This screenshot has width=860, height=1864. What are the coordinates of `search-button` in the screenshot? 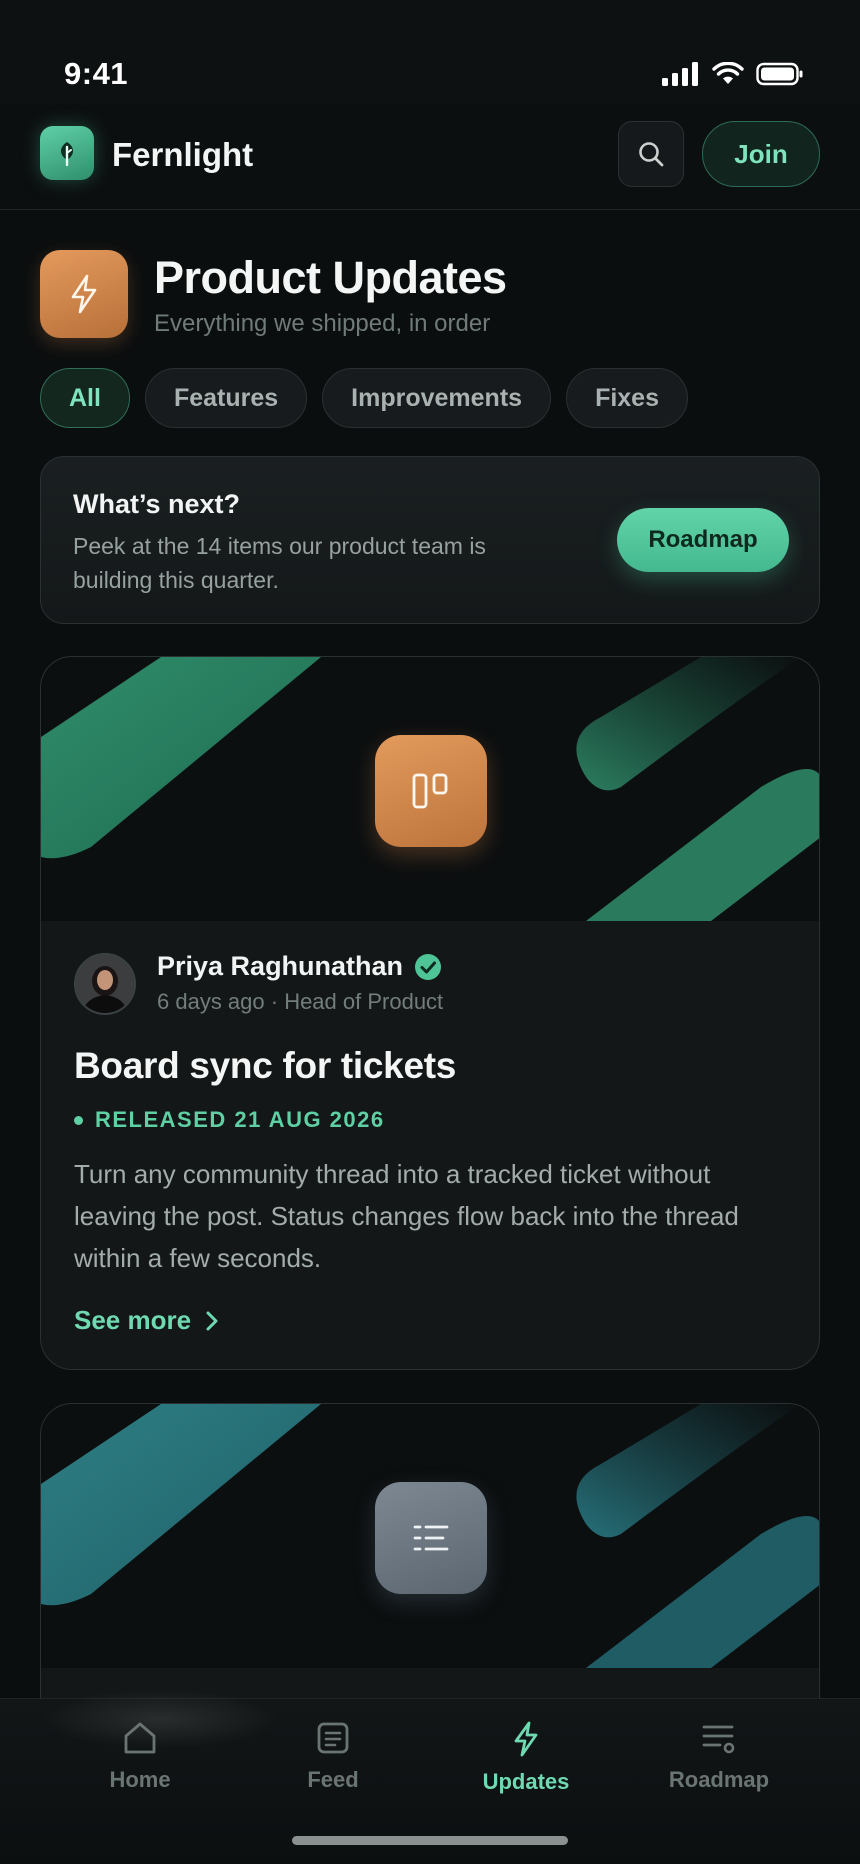 It's located at (651, 154).